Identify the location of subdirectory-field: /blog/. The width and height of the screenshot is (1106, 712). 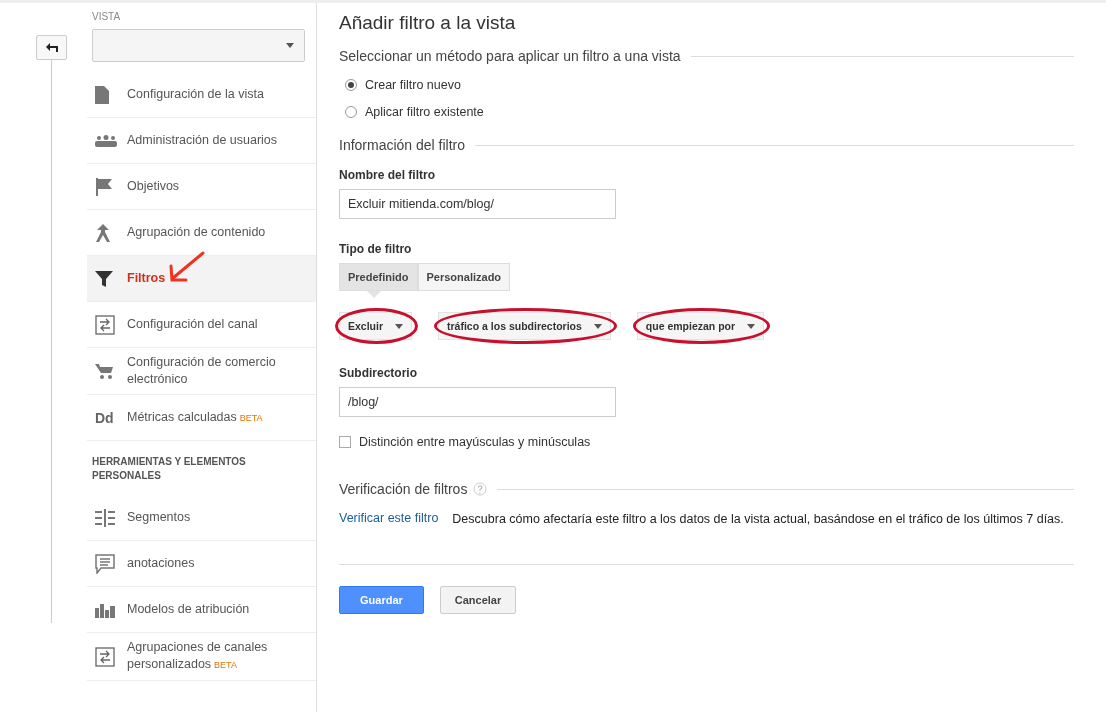
(477, 402).